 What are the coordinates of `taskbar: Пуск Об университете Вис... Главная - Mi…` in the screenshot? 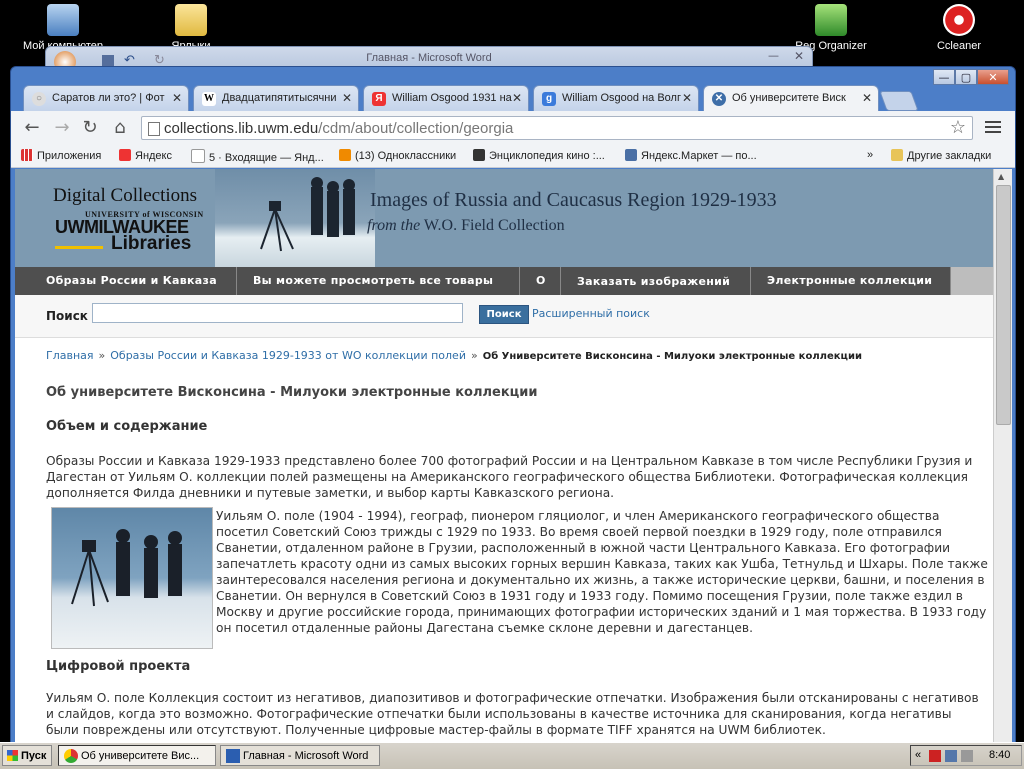 It's located at (512, 755).